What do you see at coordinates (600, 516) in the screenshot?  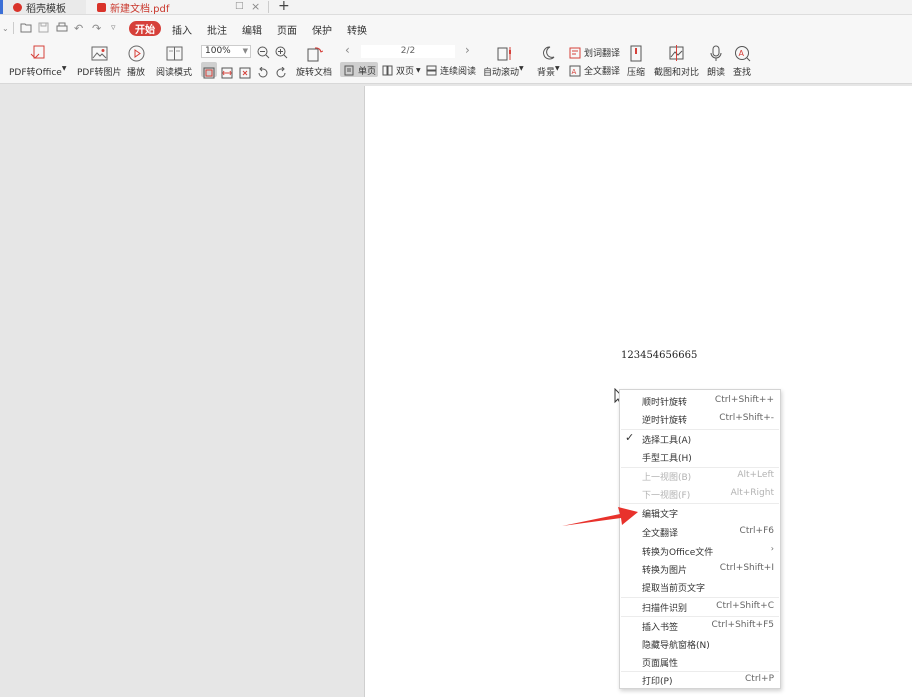 I see `red-annotation-arrow-icon` at bounding box center [600, 516].